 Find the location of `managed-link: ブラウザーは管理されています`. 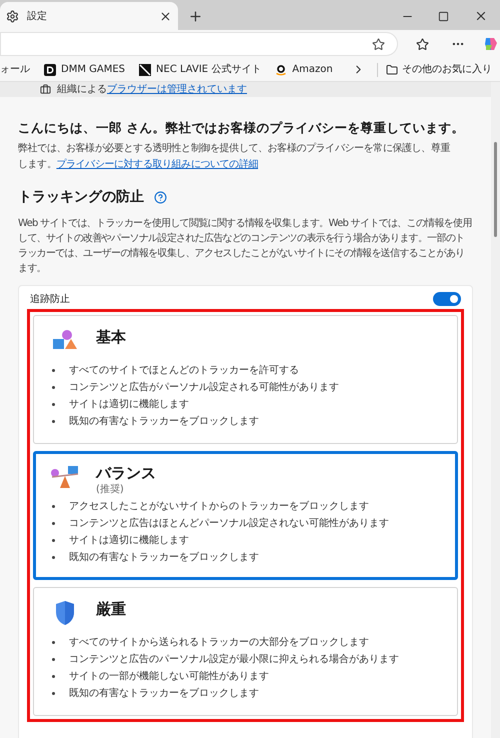

managed-link: ブラウザーは管理されています is located at coordinates (177, 89).